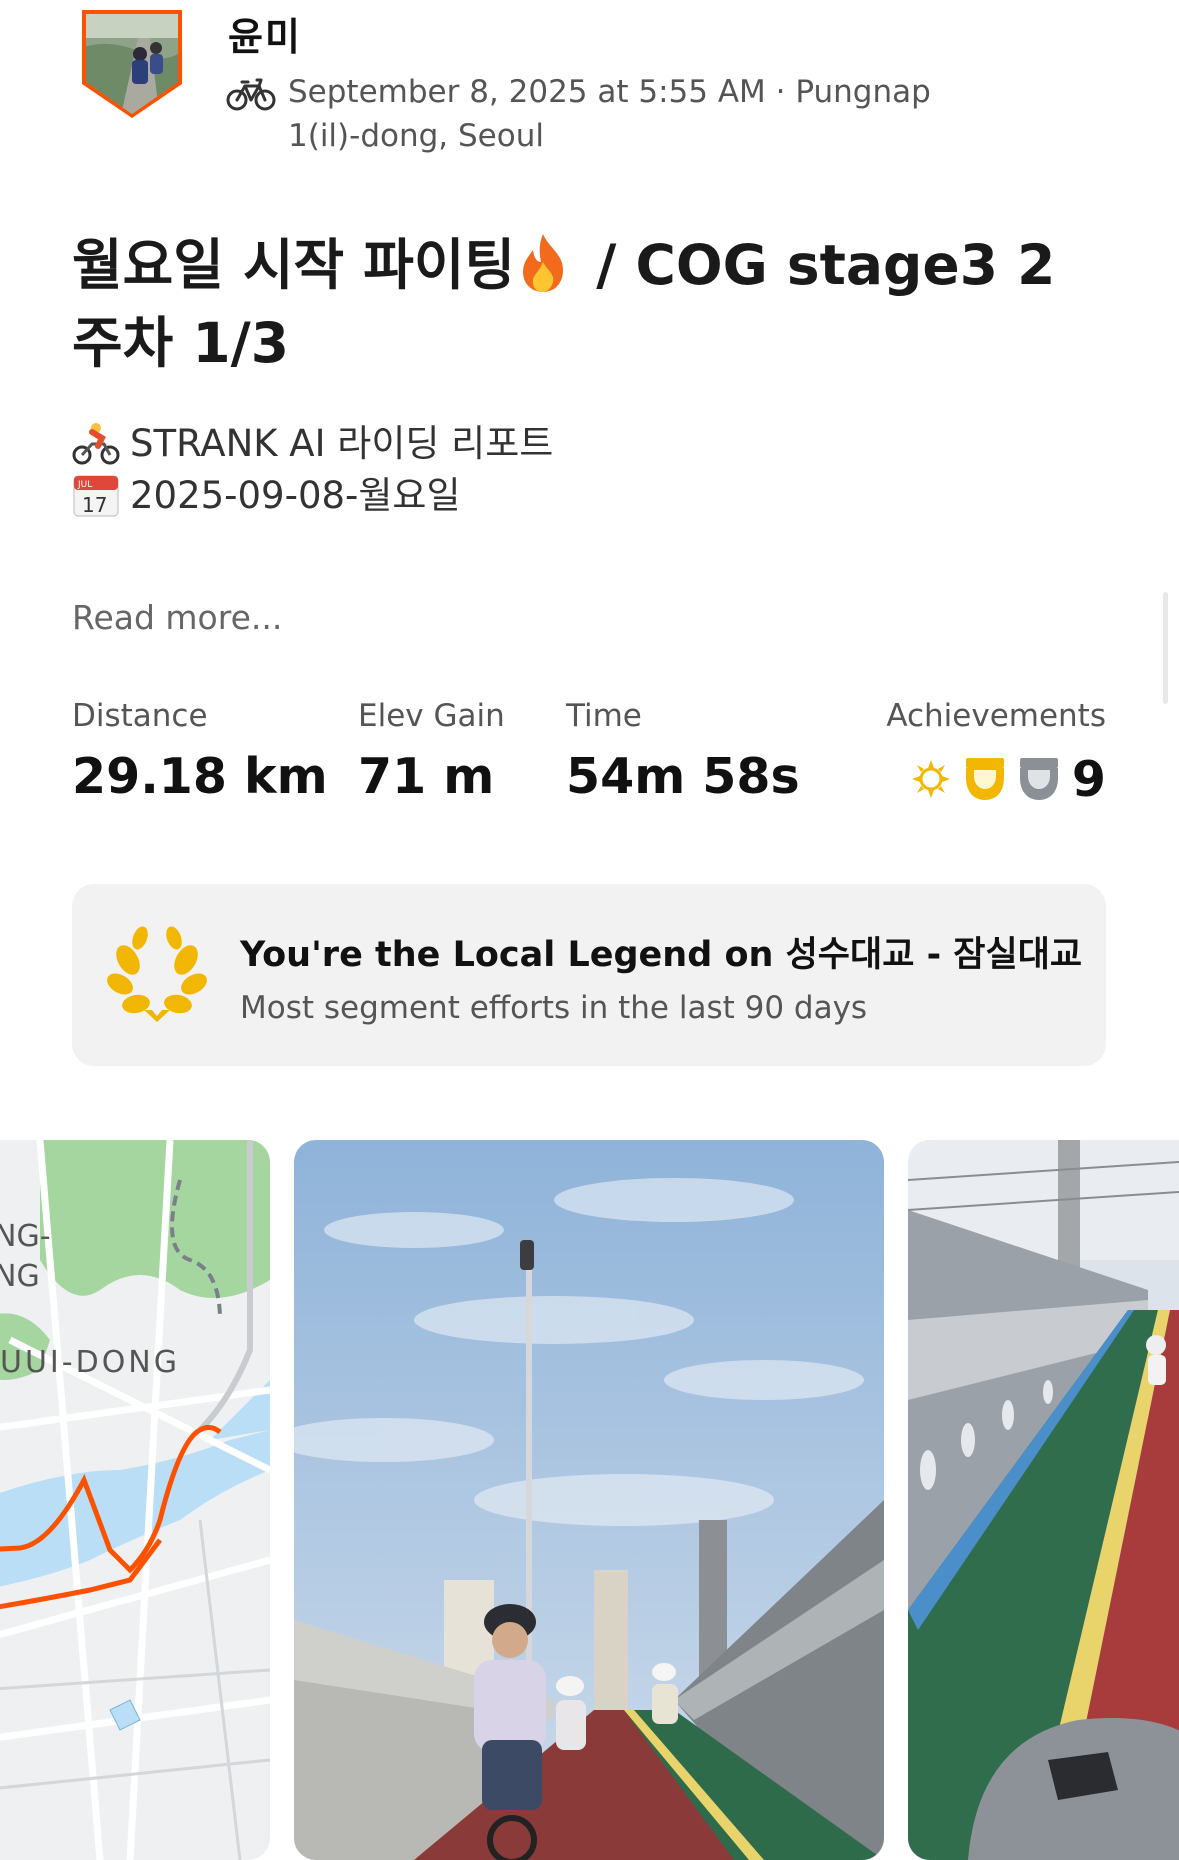 This screenshot has height=1860, width=1179. What do you see at coordinates (993, 752) in the screenshot?
I see `stat-achievements: Achievements 9` at bounding box center [993, 752].